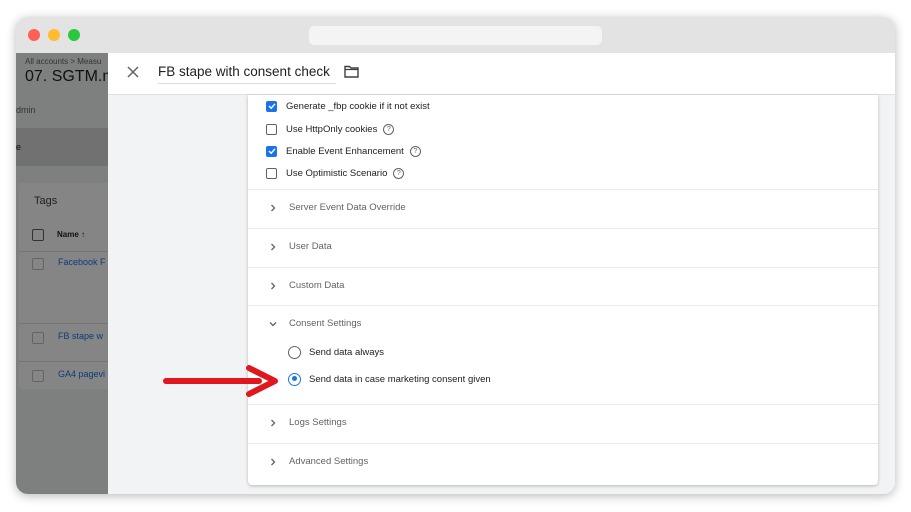 This screenshot has height=512, width=911. Describe the element at coordinates (329, 461) in the screenshot. I see `section-label: Advanced Settings` at that location.